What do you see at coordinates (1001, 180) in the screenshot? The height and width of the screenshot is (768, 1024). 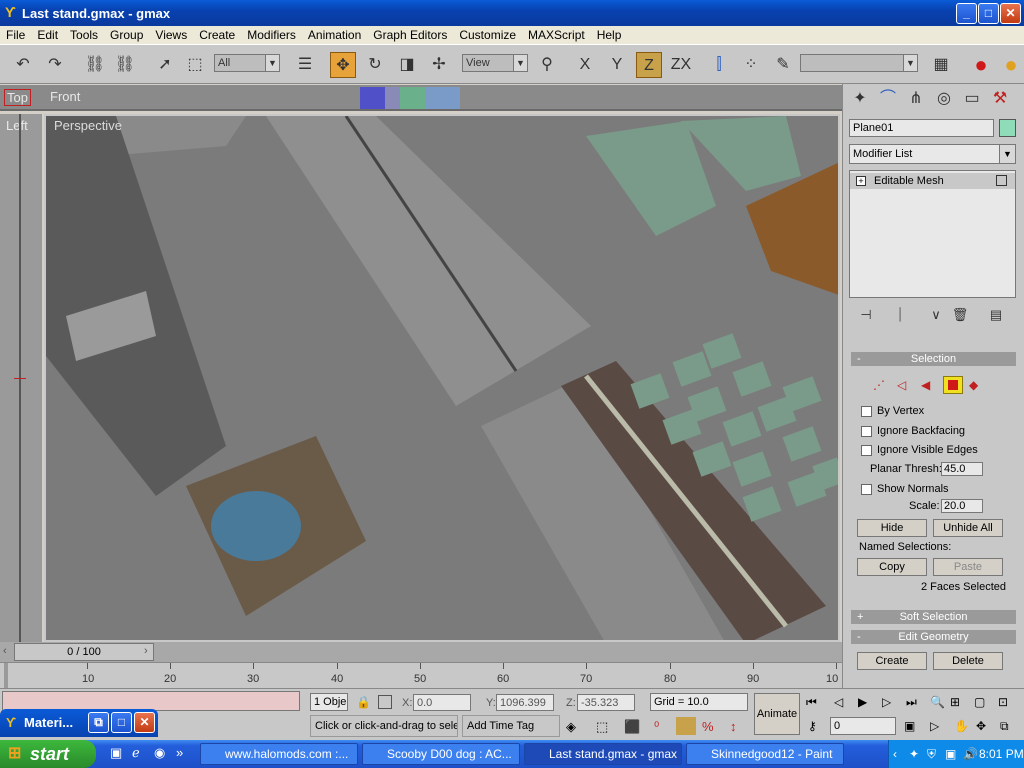 I see `stack-toggle-icon` at bounding box center [1001, 180].